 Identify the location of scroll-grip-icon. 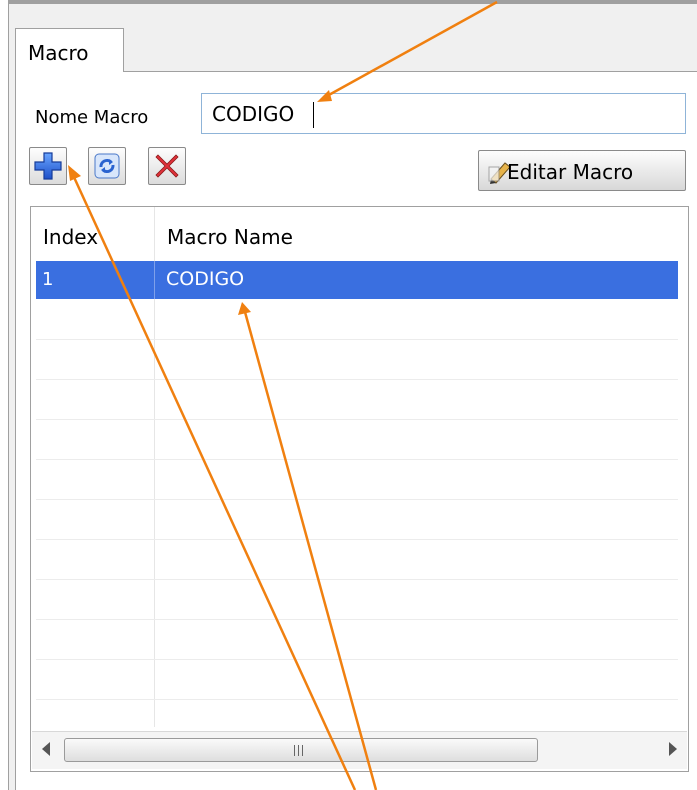
(300, 750).